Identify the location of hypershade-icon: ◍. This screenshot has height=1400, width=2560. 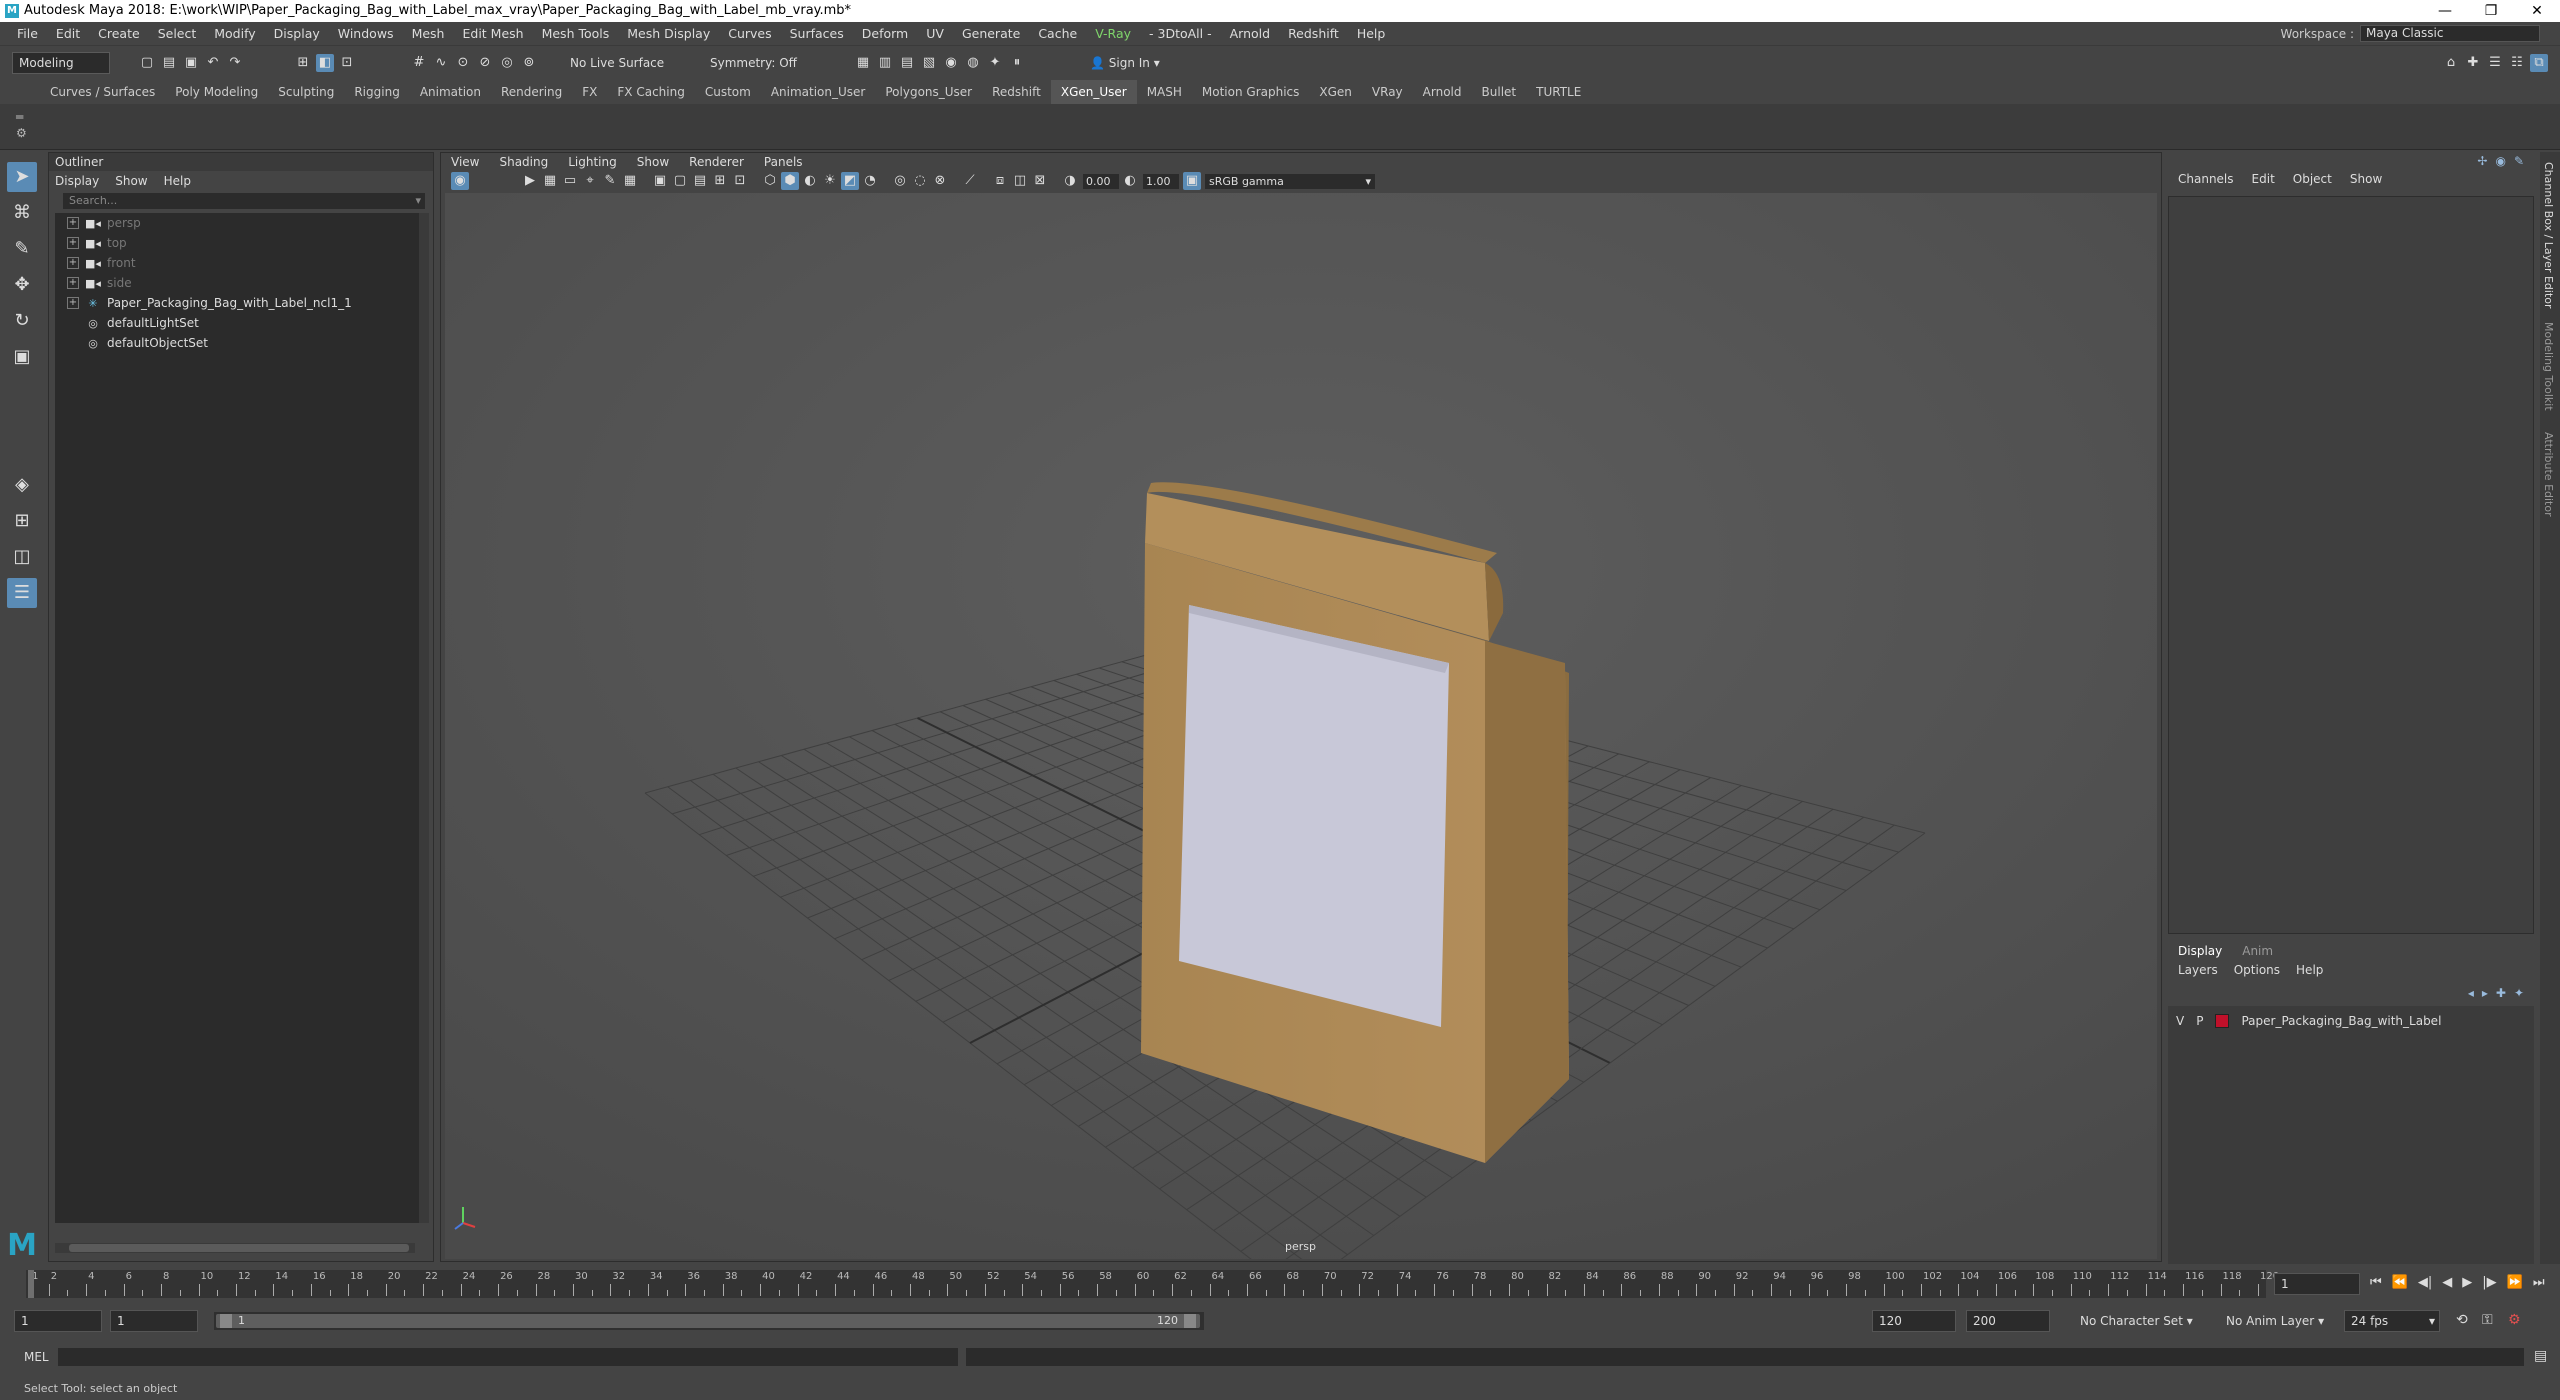
(973, 63).